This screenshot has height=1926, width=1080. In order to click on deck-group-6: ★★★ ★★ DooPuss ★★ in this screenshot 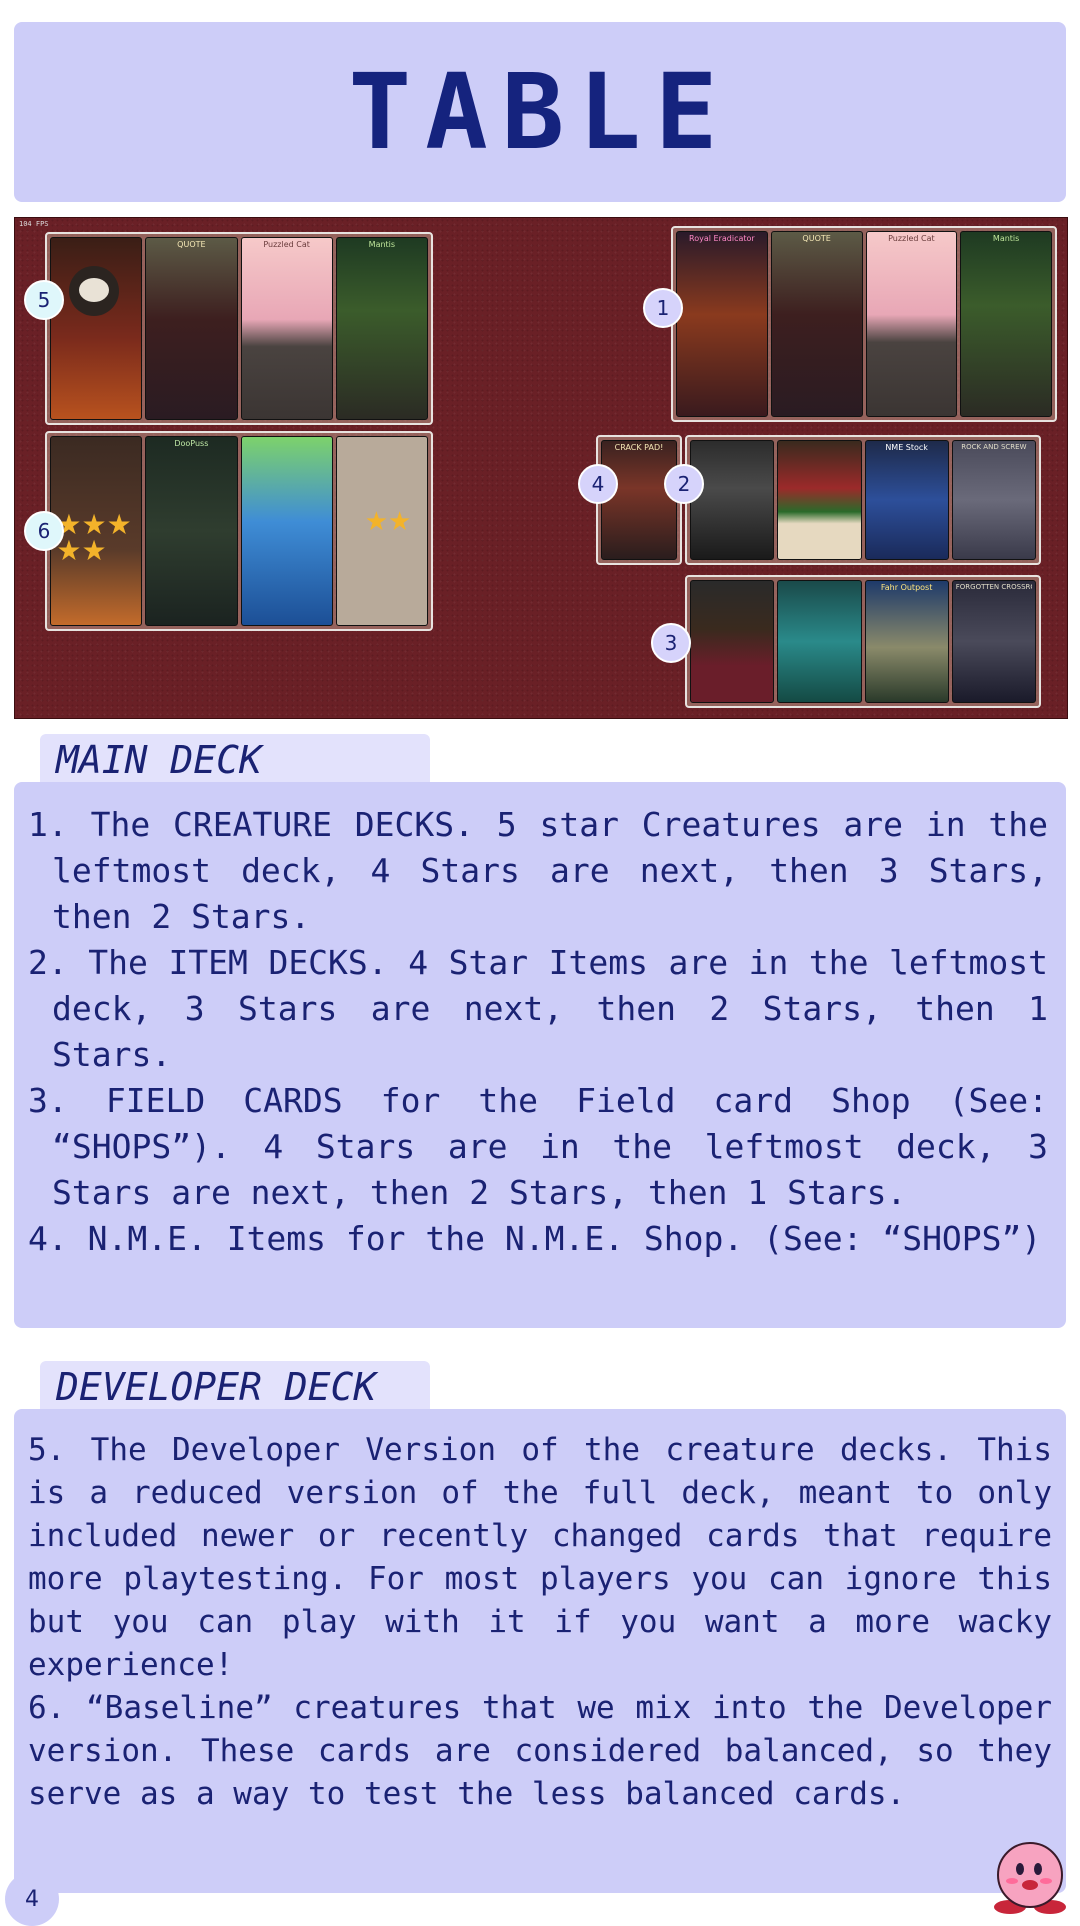, I will do `click(239, 531)`.